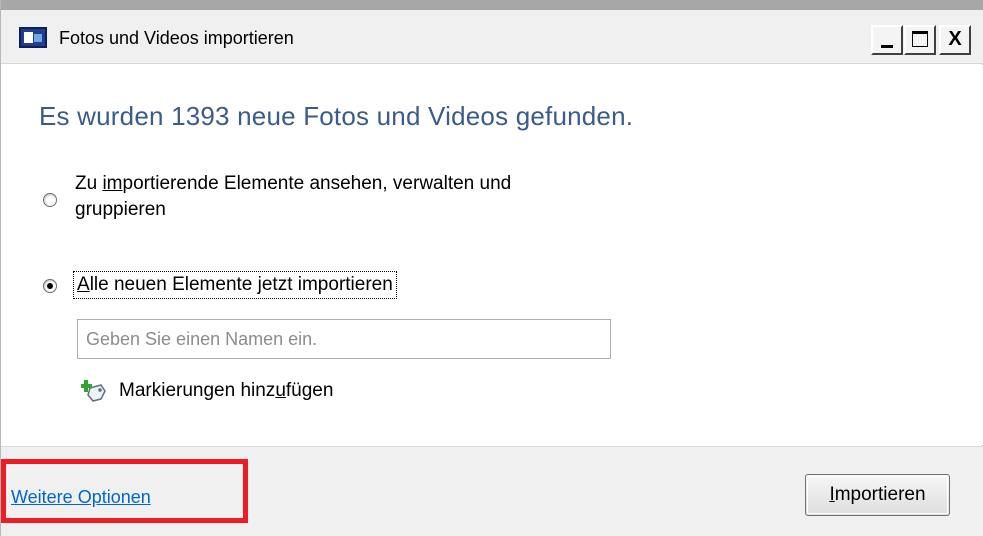  Describe the element at coordinates (93, 391) in the screenshot. I see `tag-add-icon` at that location.